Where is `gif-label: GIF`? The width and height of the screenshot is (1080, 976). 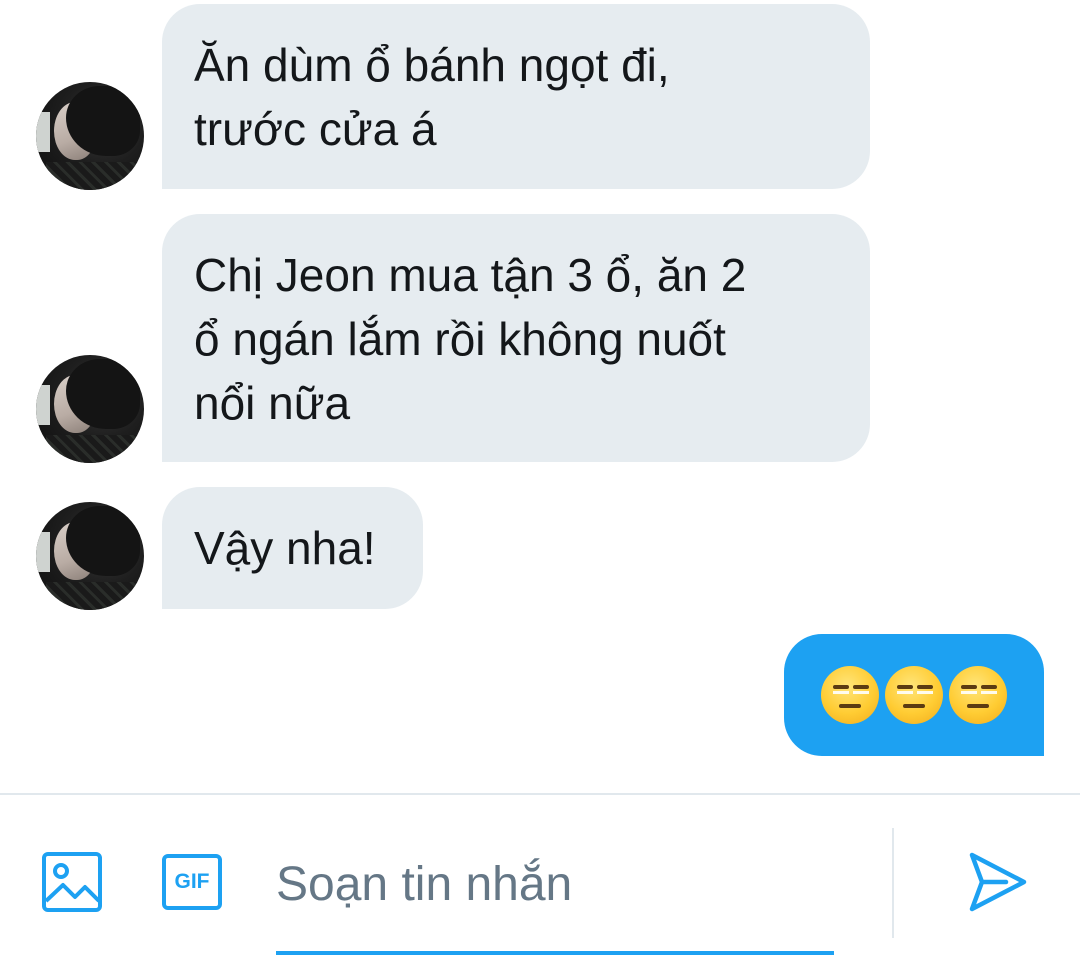 gif-label: GIF is located at coordinates (192, 882).